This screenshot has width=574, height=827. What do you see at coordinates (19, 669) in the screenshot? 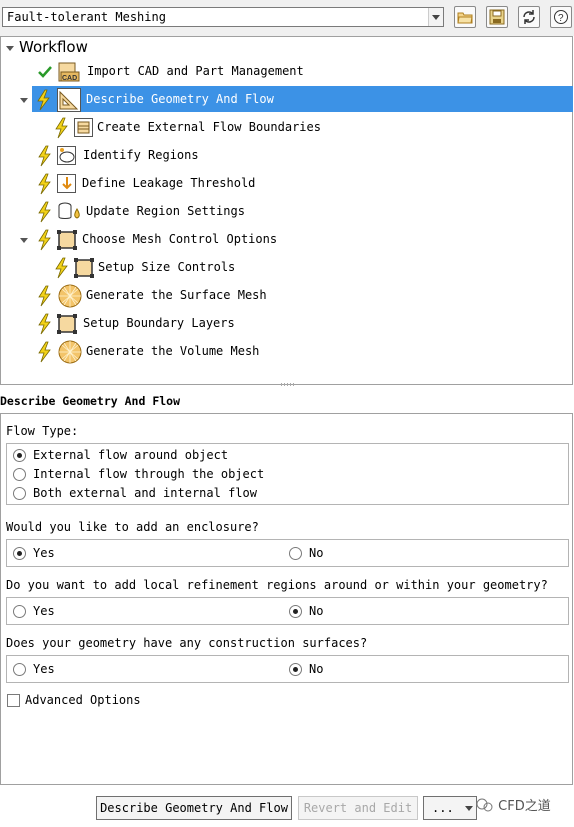
I see `radio-construction-yes` at bounding box center [19, 669].